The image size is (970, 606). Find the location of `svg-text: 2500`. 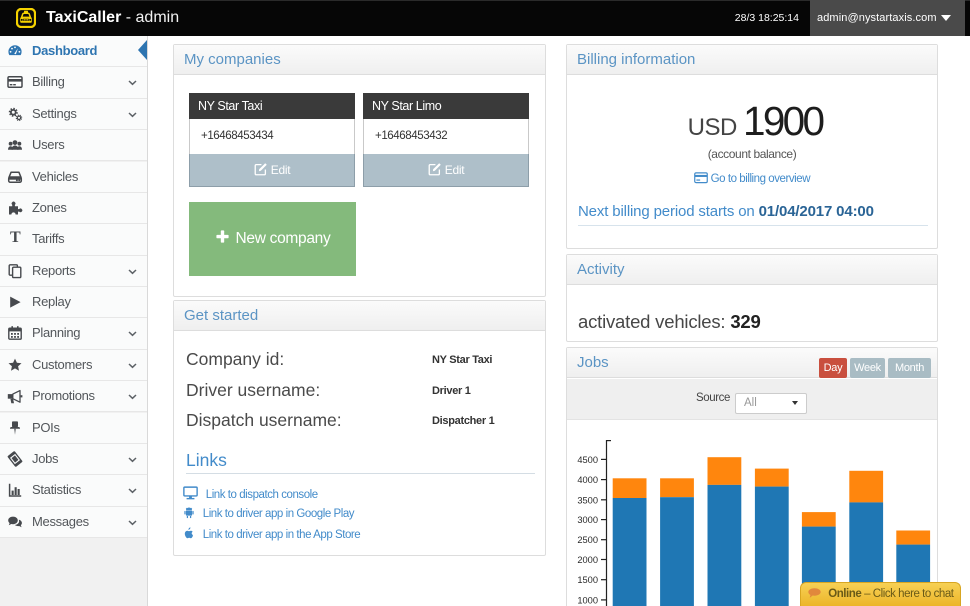

svg-text: 2500 is located at coordinates (587, 540).